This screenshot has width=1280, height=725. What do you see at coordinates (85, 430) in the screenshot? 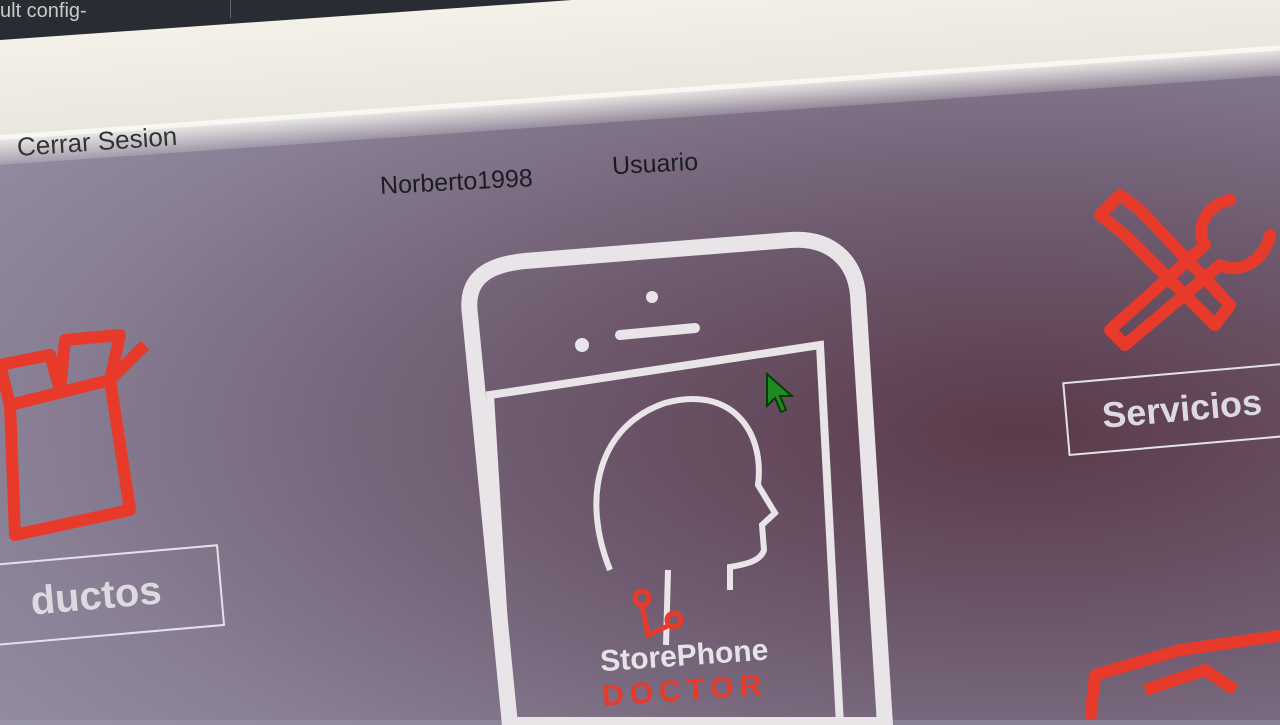
I see `open-box-icon` at bounding box center [85, 430].